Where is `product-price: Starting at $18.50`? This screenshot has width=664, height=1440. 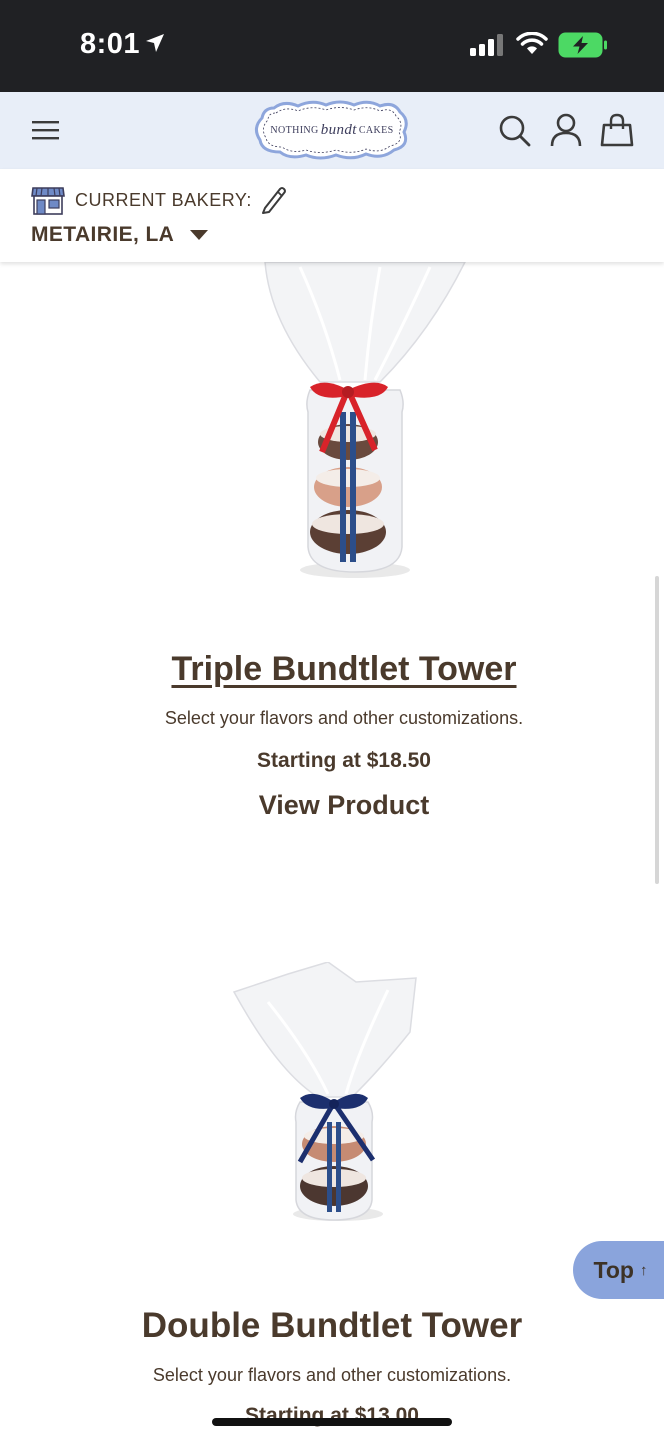
product-price: Starting at $18.50 is located at coordinates (344, 760).